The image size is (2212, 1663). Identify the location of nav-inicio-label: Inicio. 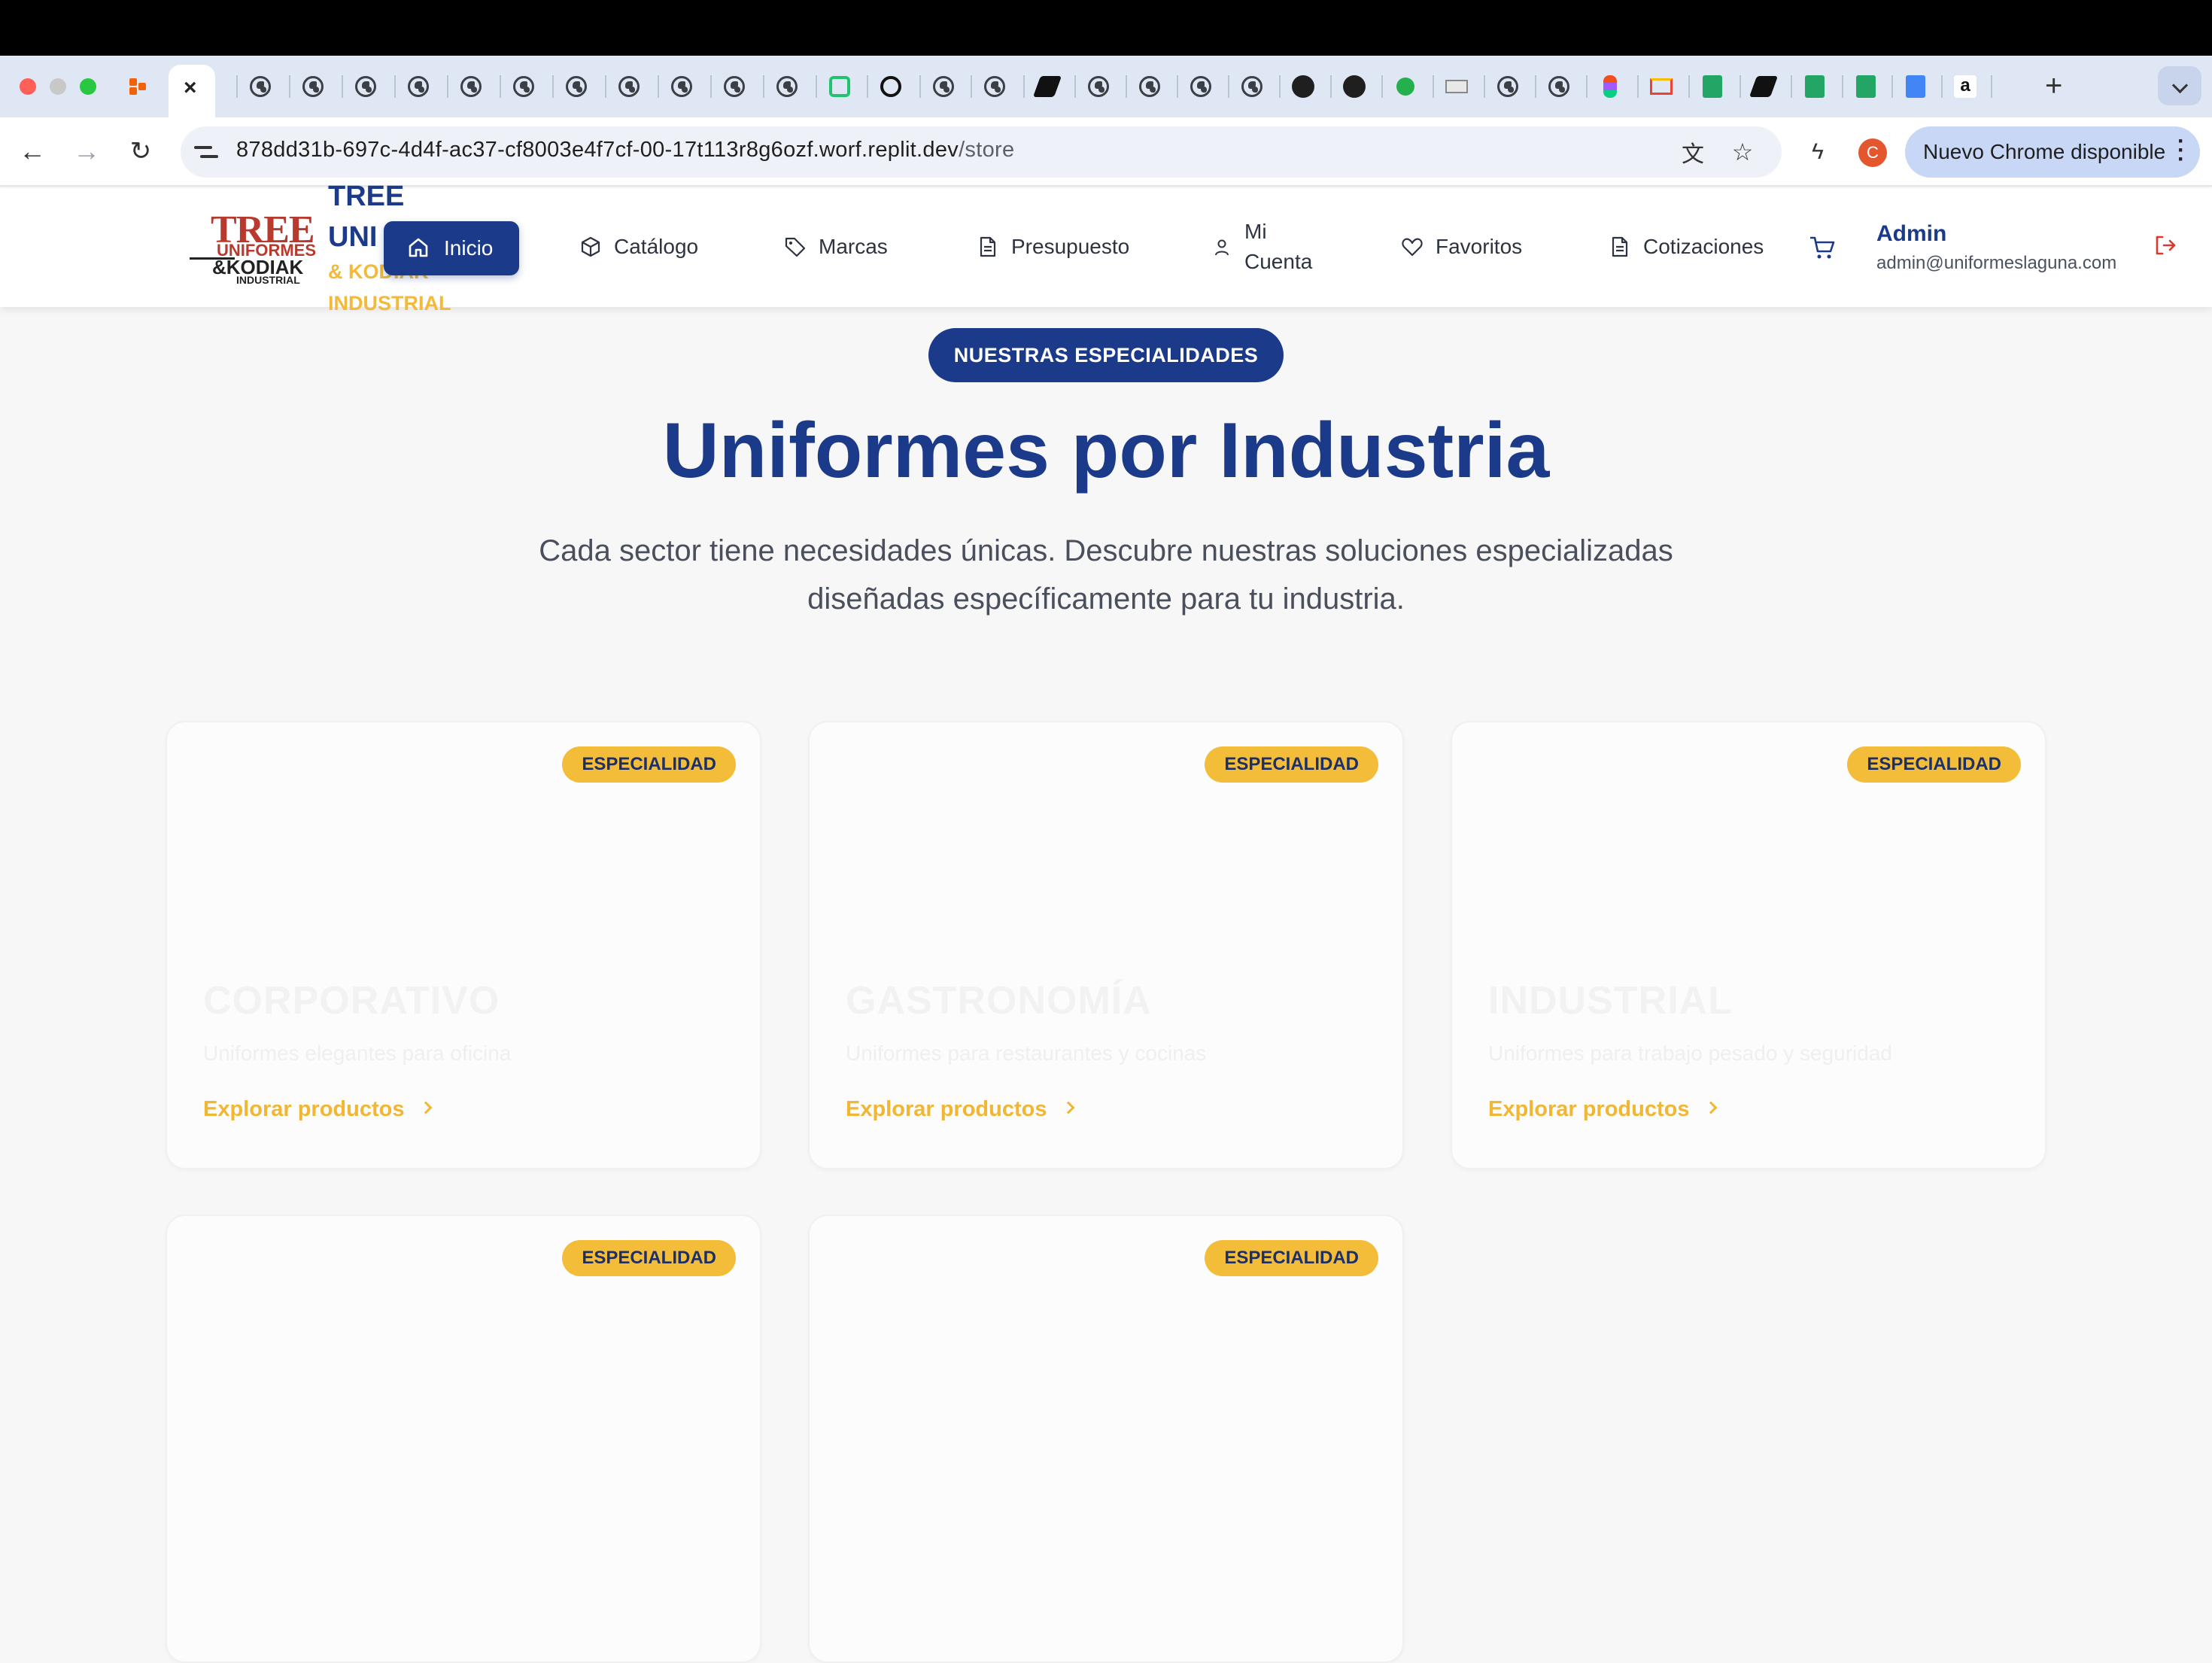
(469, 248).